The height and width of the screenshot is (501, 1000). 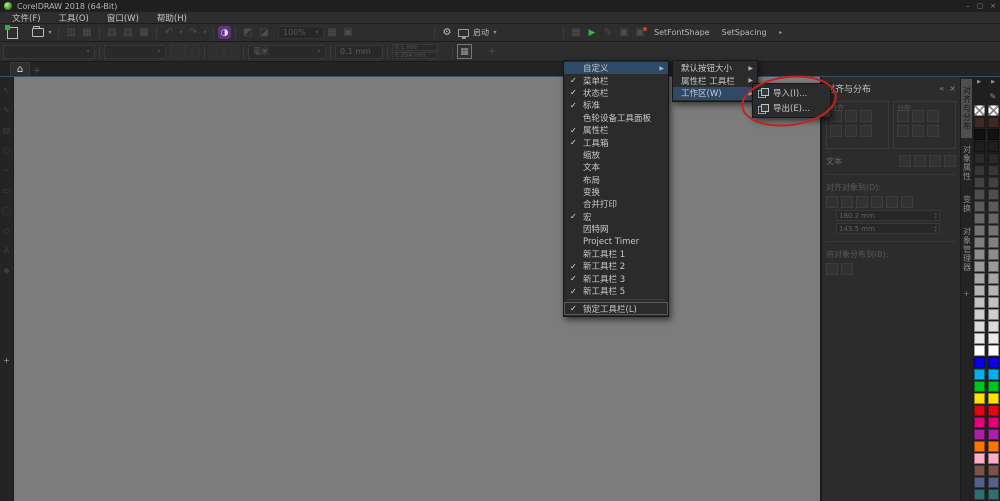 I want to click on new-document-button, so click(x=12, y=32).